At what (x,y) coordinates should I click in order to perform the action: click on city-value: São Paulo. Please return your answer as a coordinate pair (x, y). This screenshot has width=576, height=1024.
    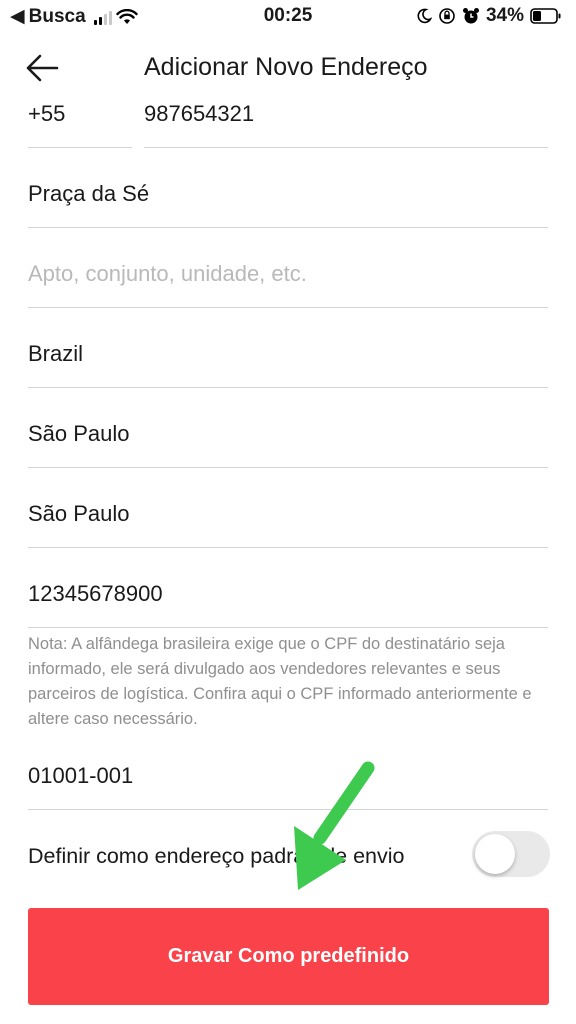
    Looking at the image, I should click on (79, 513).